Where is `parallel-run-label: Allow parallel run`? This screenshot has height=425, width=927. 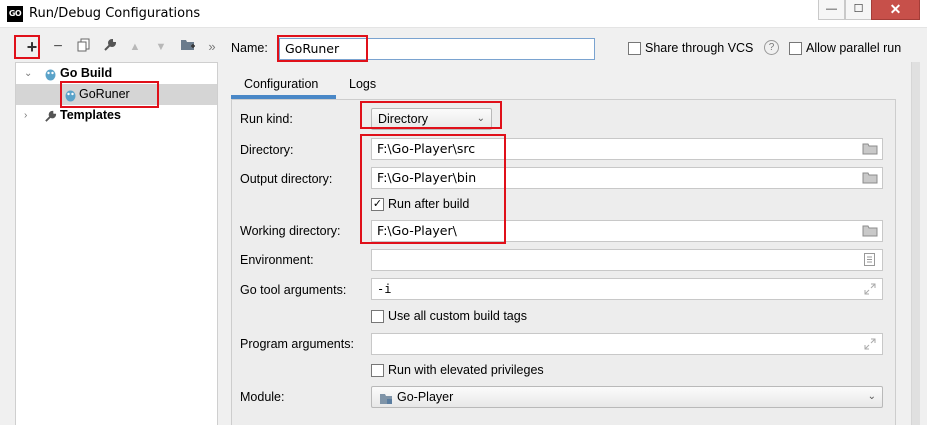
parallel-run-label: Allow parallel run is located at coordinates (854, 48).